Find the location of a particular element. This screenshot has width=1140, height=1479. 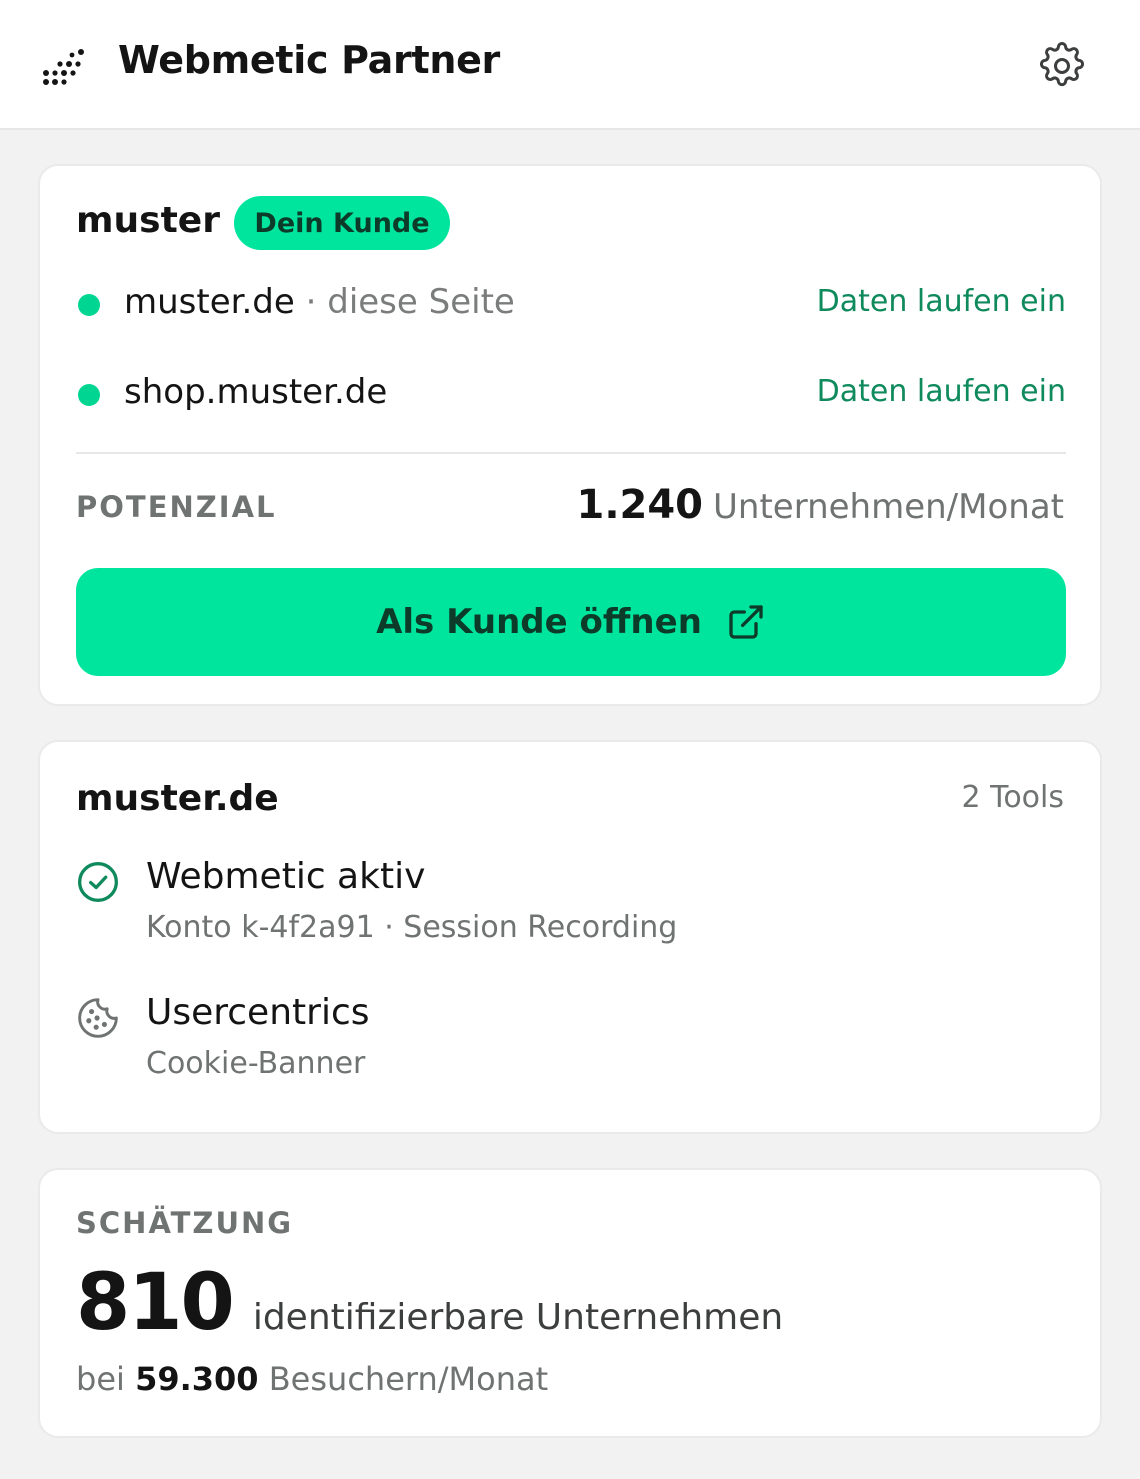

site-domain-name: shop.muster.de is located at coordinates (256, 392).